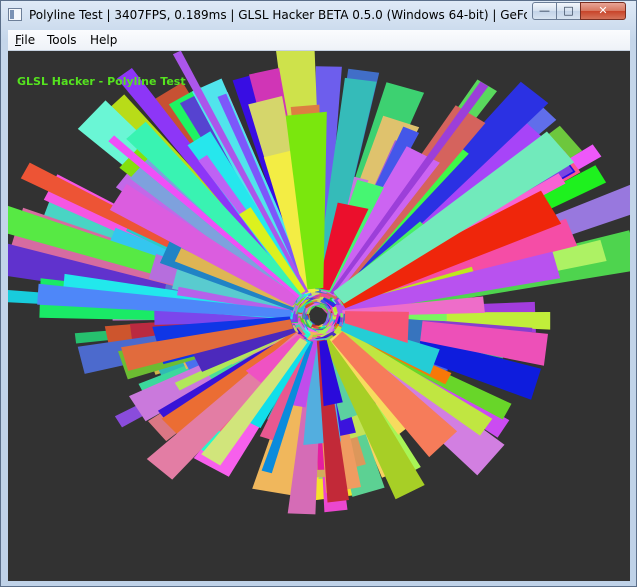 The width and height of the screenshot is (637, 587). What do you see at coordinates (319, 40) in the screenshot?
I see `menu-bar: File Tools Help` at bounding box center [319, 40].